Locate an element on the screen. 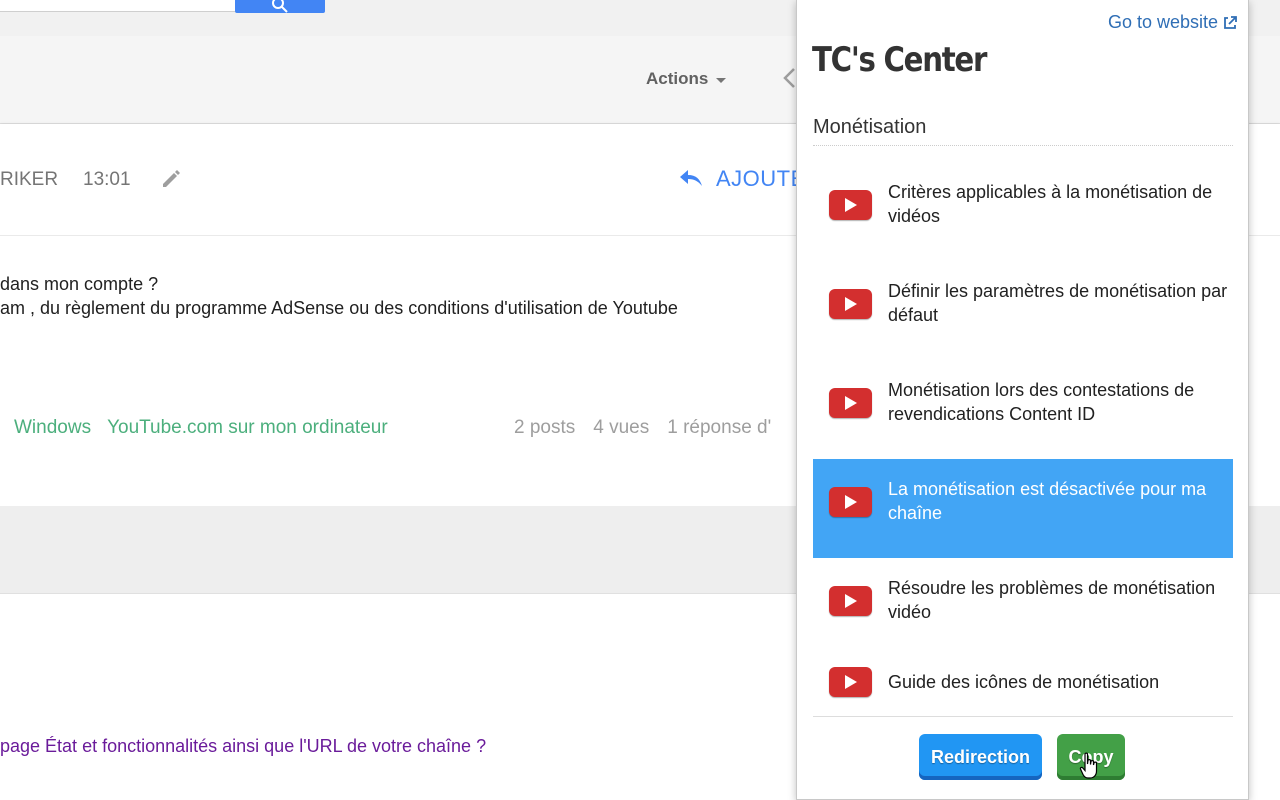  list-item-label: Guide des icônes de monétisation is located at coordinates (1024, 682).